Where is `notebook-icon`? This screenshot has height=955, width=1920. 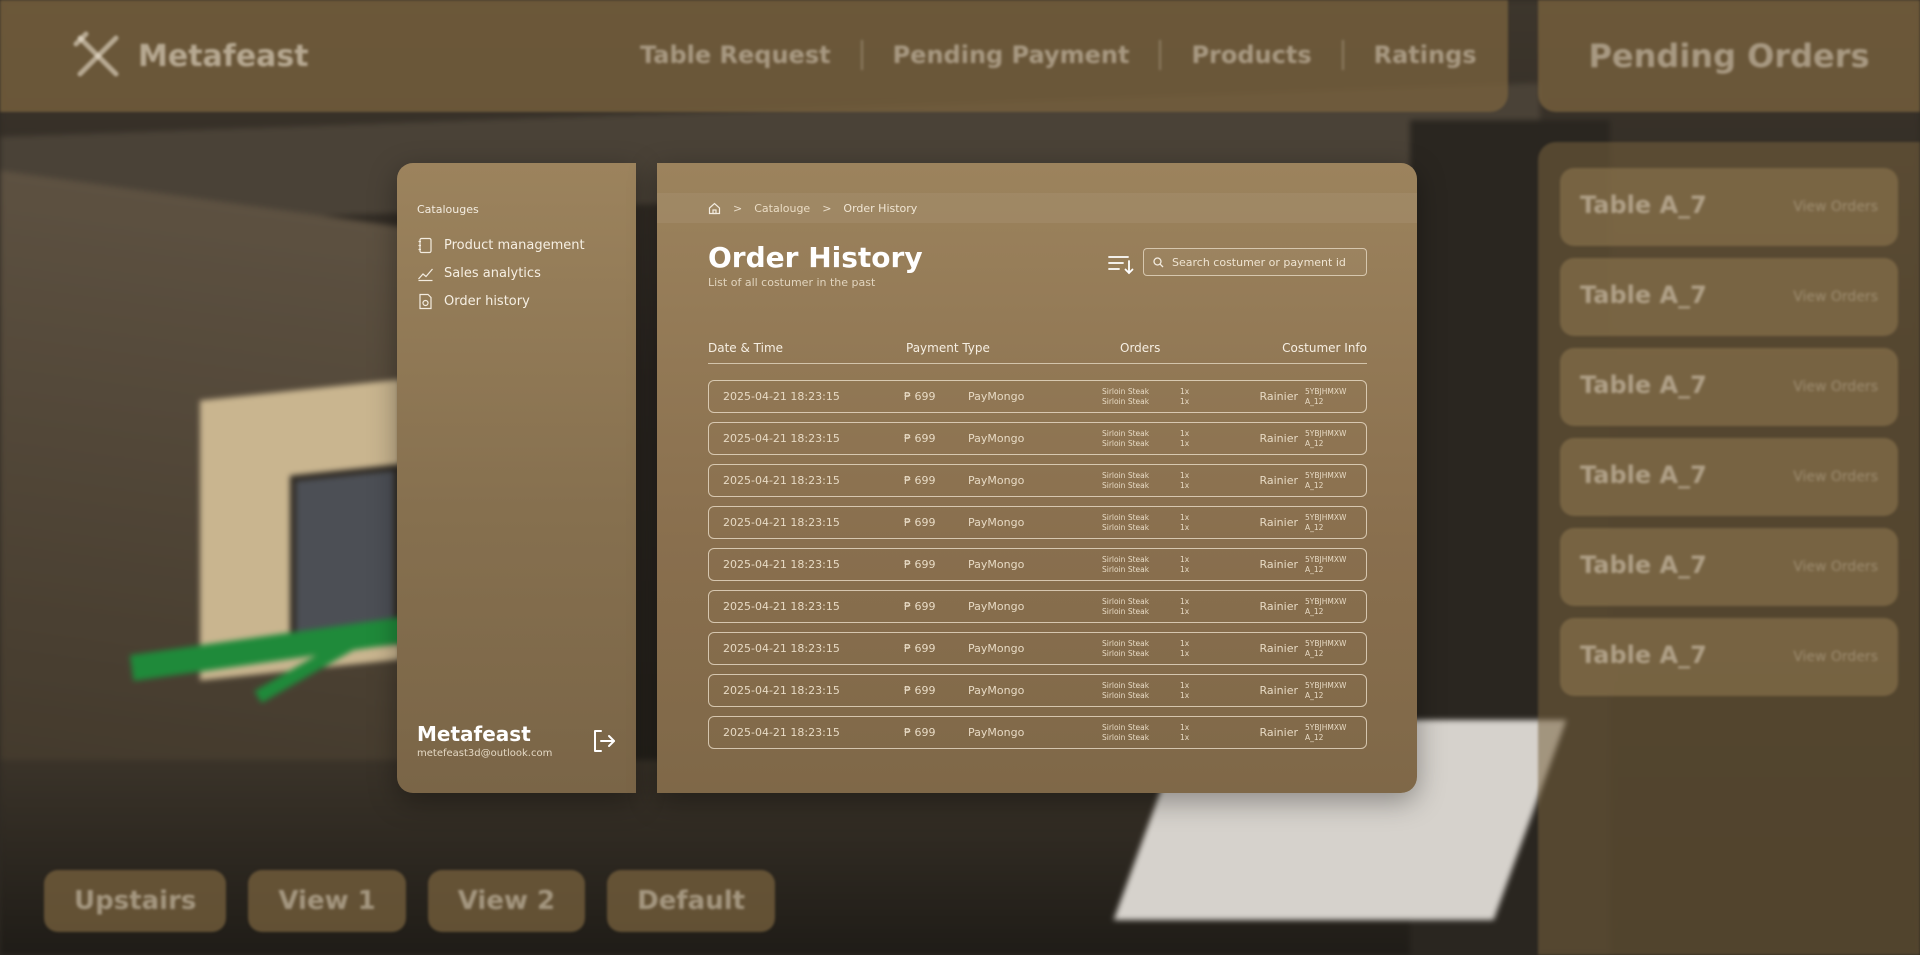 notebook-icon is located at coordinates (425, 245).